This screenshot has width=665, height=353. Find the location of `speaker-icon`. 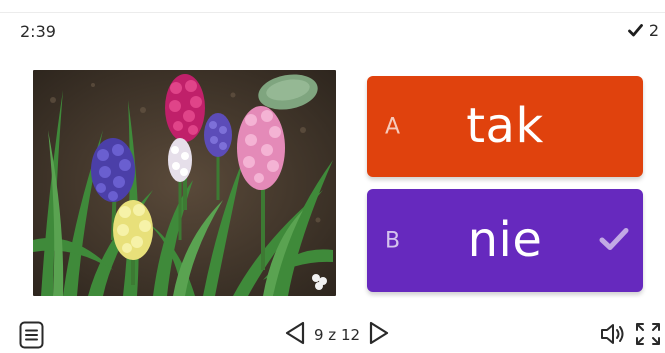

speaker-icon is located at coordinates (613, 336).